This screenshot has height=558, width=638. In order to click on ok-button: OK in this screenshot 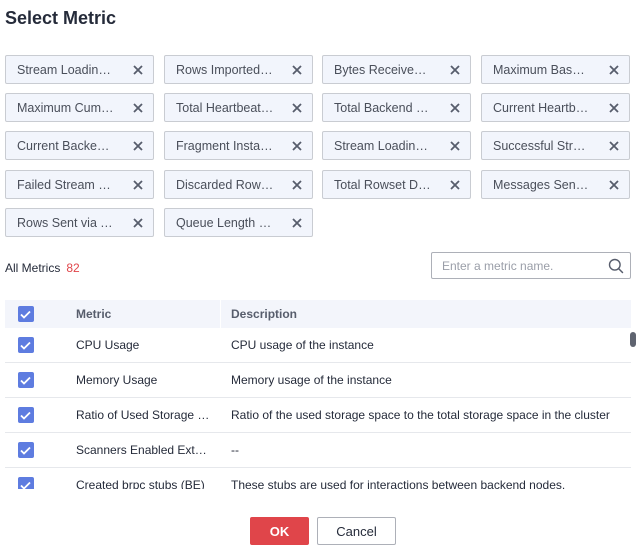, I will do `click(279, 531)`.